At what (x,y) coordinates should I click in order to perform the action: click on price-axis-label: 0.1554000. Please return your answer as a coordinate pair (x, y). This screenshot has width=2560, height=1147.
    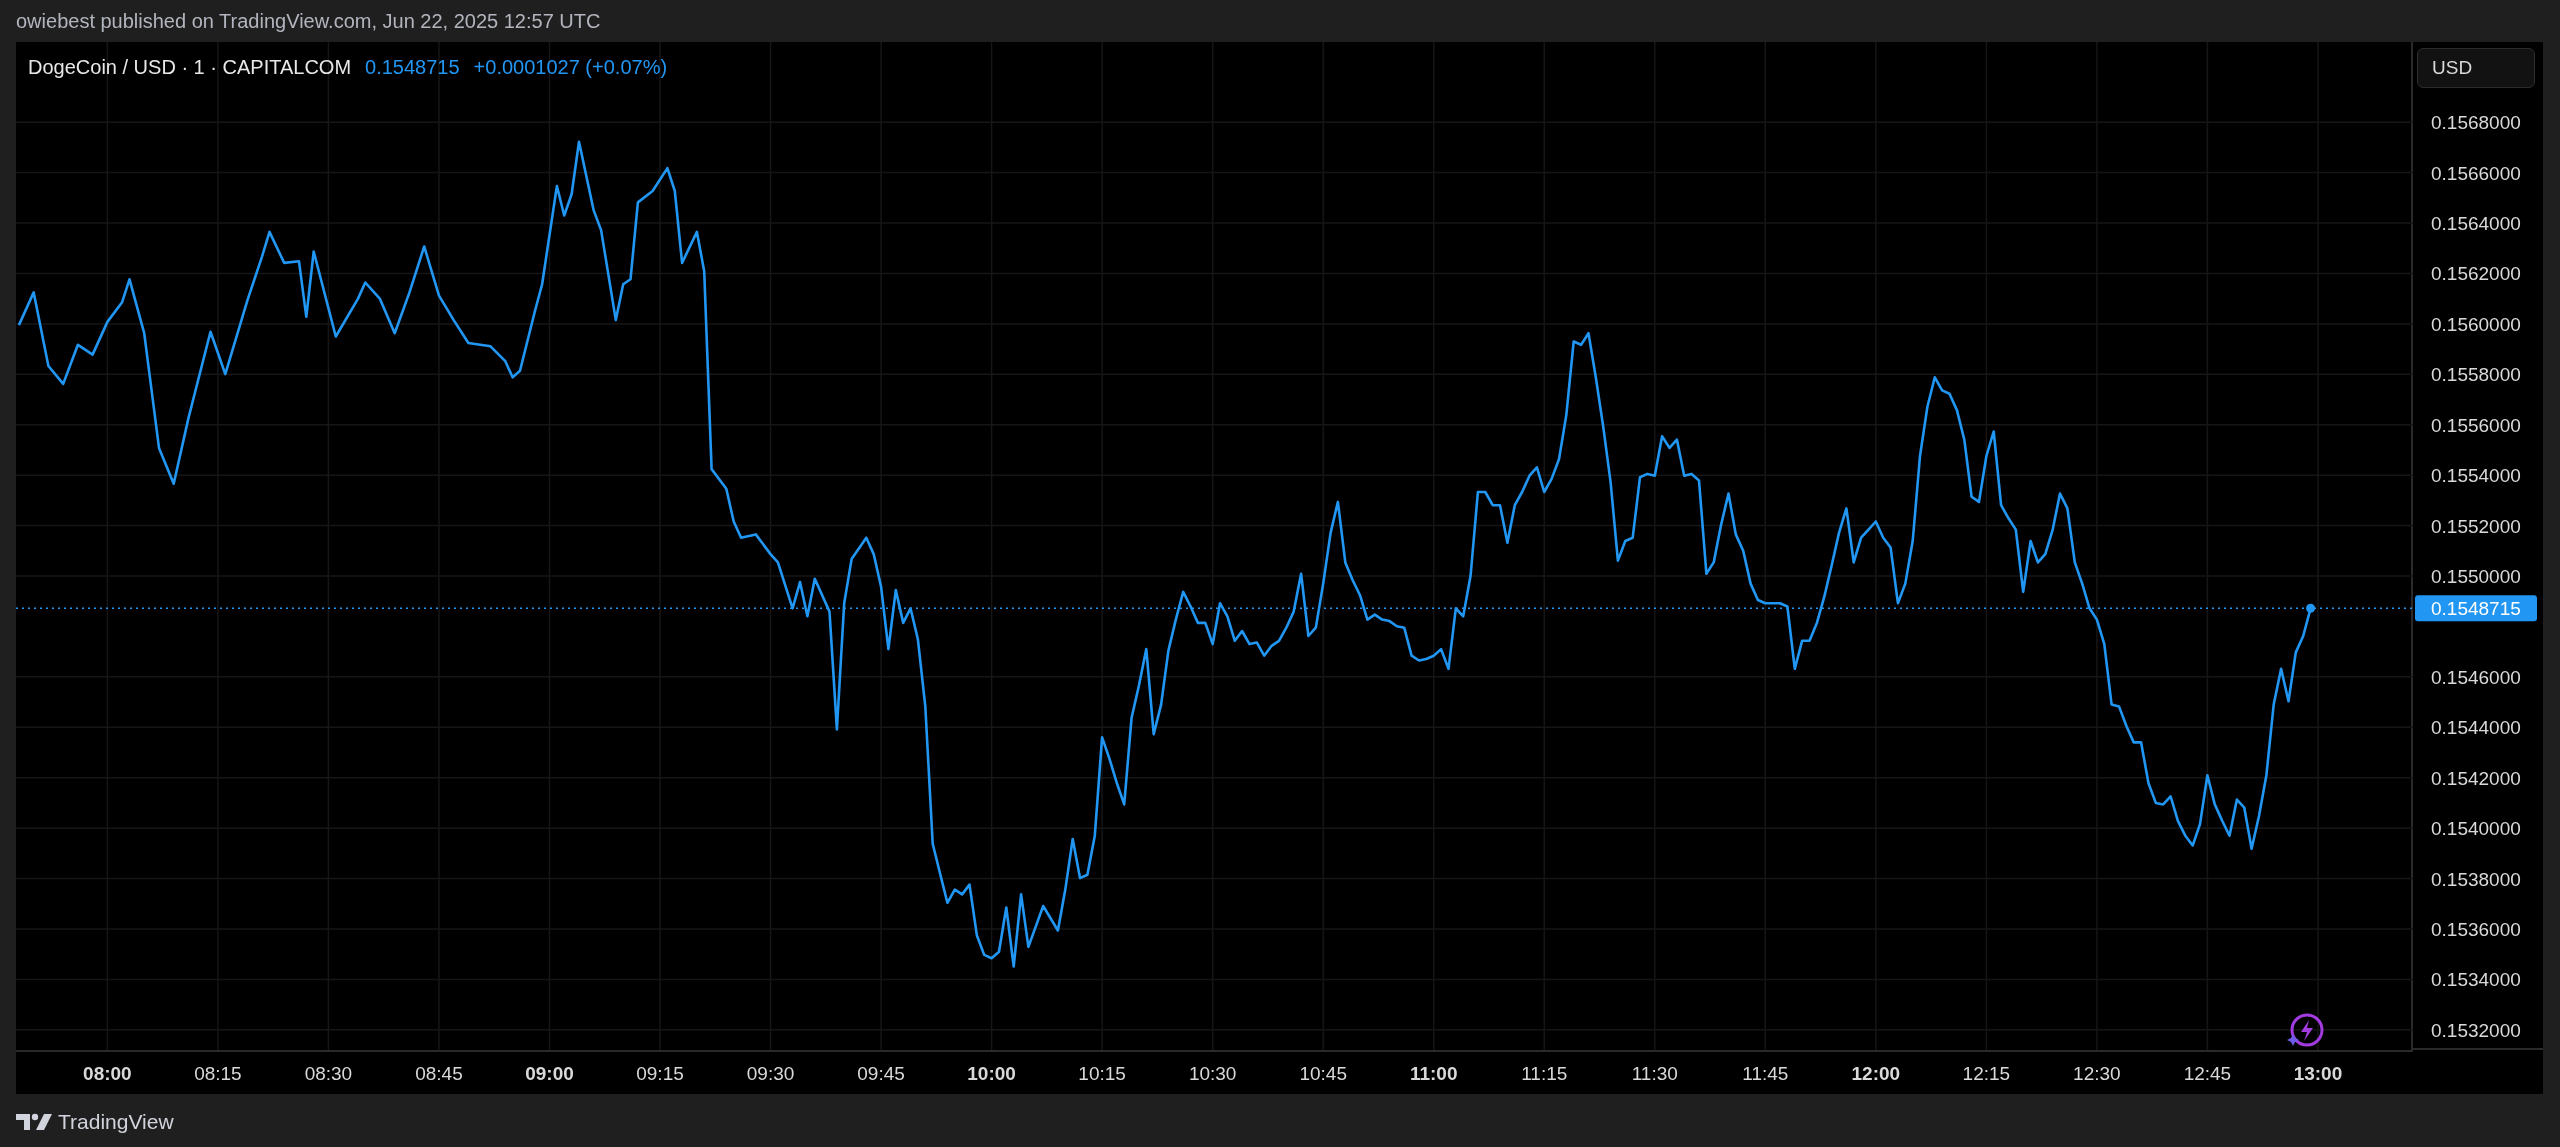
    Looking at the image, I should click on (2476, 476).